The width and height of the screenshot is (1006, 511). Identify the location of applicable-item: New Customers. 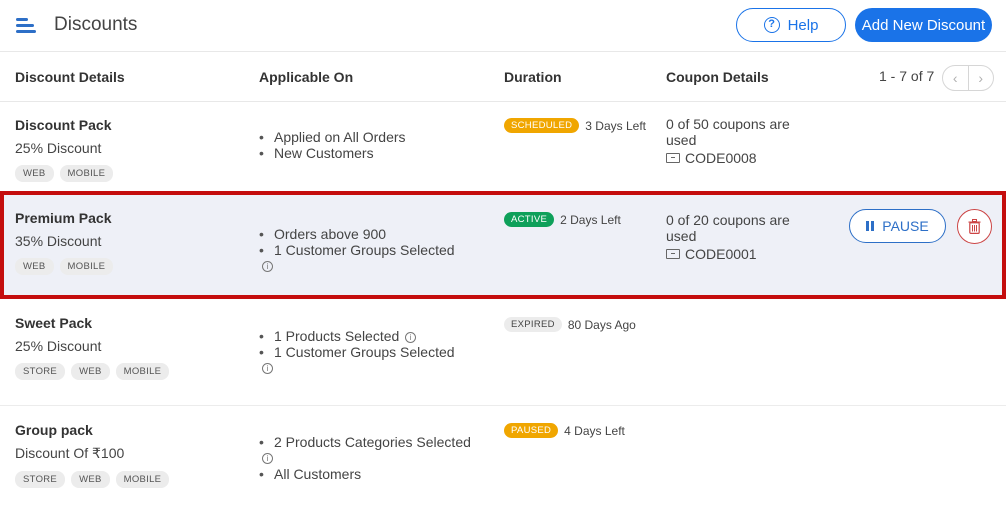
(332, 153).